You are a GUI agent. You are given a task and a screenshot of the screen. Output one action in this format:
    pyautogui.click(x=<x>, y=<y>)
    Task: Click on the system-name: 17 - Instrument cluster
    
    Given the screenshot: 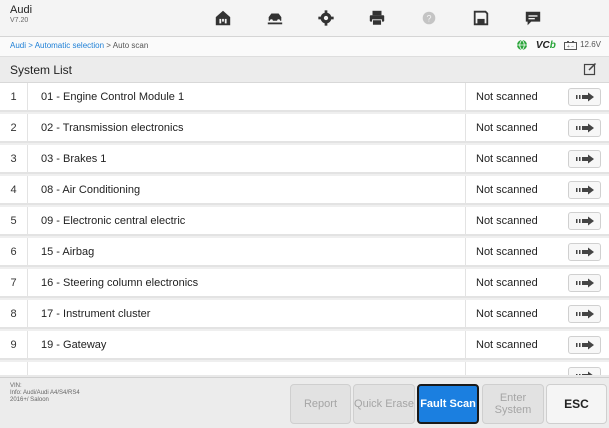 What is the action you would take?
    pyautogui.click(x=96, y=314)
    